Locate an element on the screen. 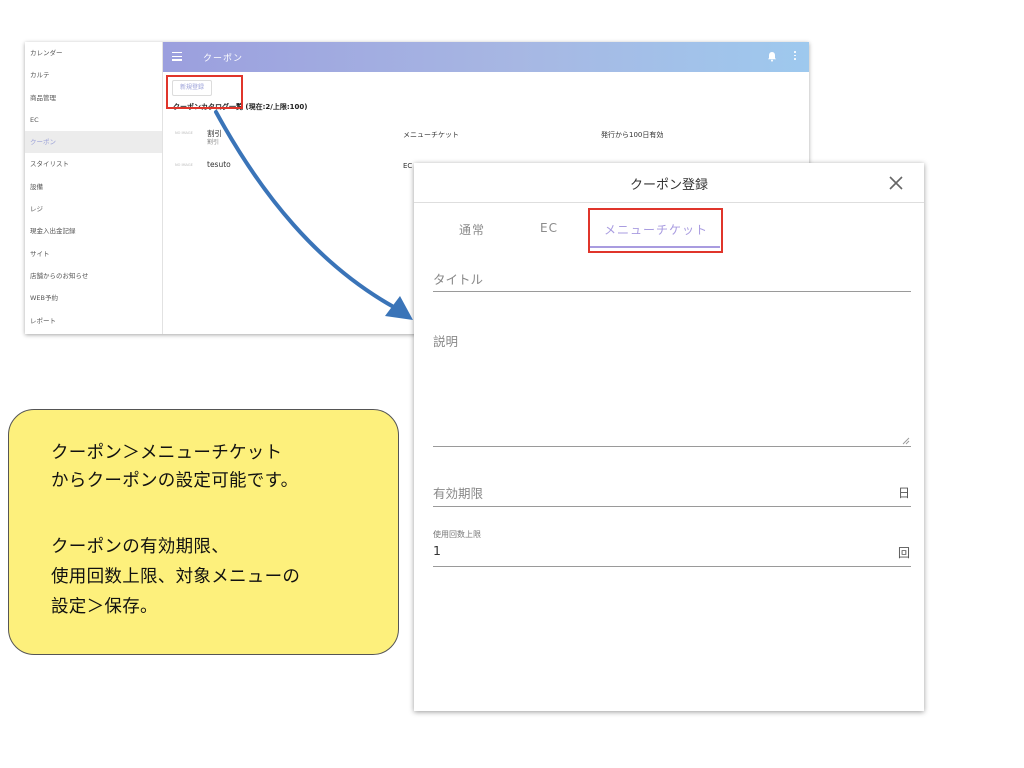 The width and height of the screenshot is (1024, 768). topbar: クーポン is located at coordinates (486, 57).